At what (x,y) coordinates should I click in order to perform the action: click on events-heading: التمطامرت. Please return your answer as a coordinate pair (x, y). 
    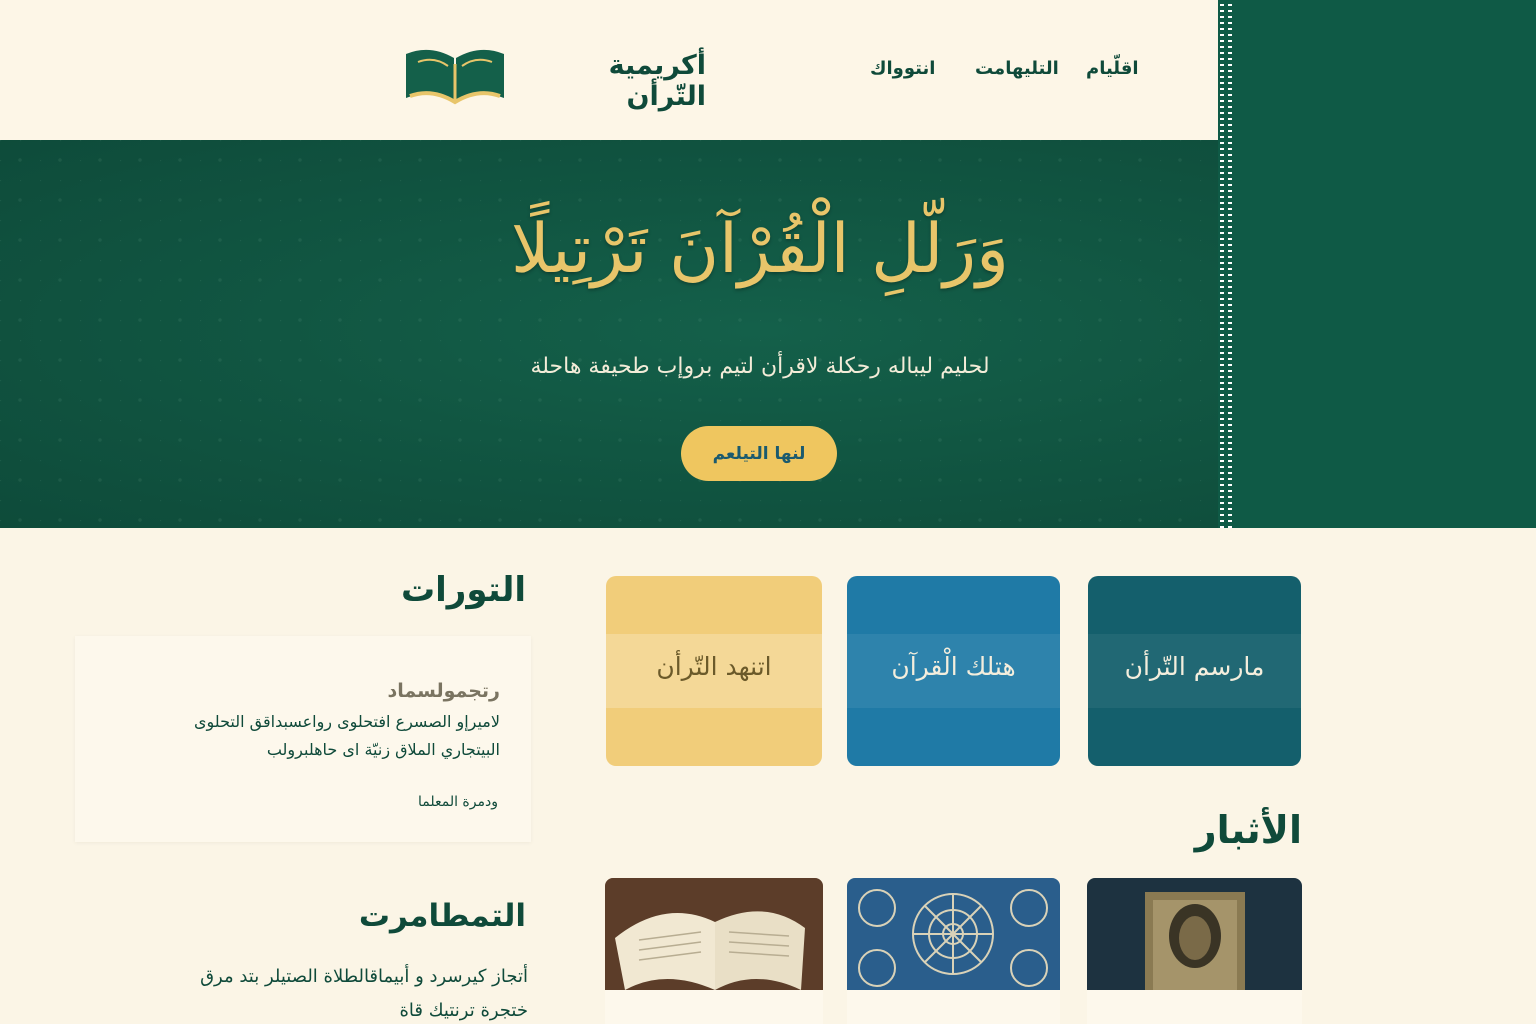
    Looking at the image, I should click on (442, 916).